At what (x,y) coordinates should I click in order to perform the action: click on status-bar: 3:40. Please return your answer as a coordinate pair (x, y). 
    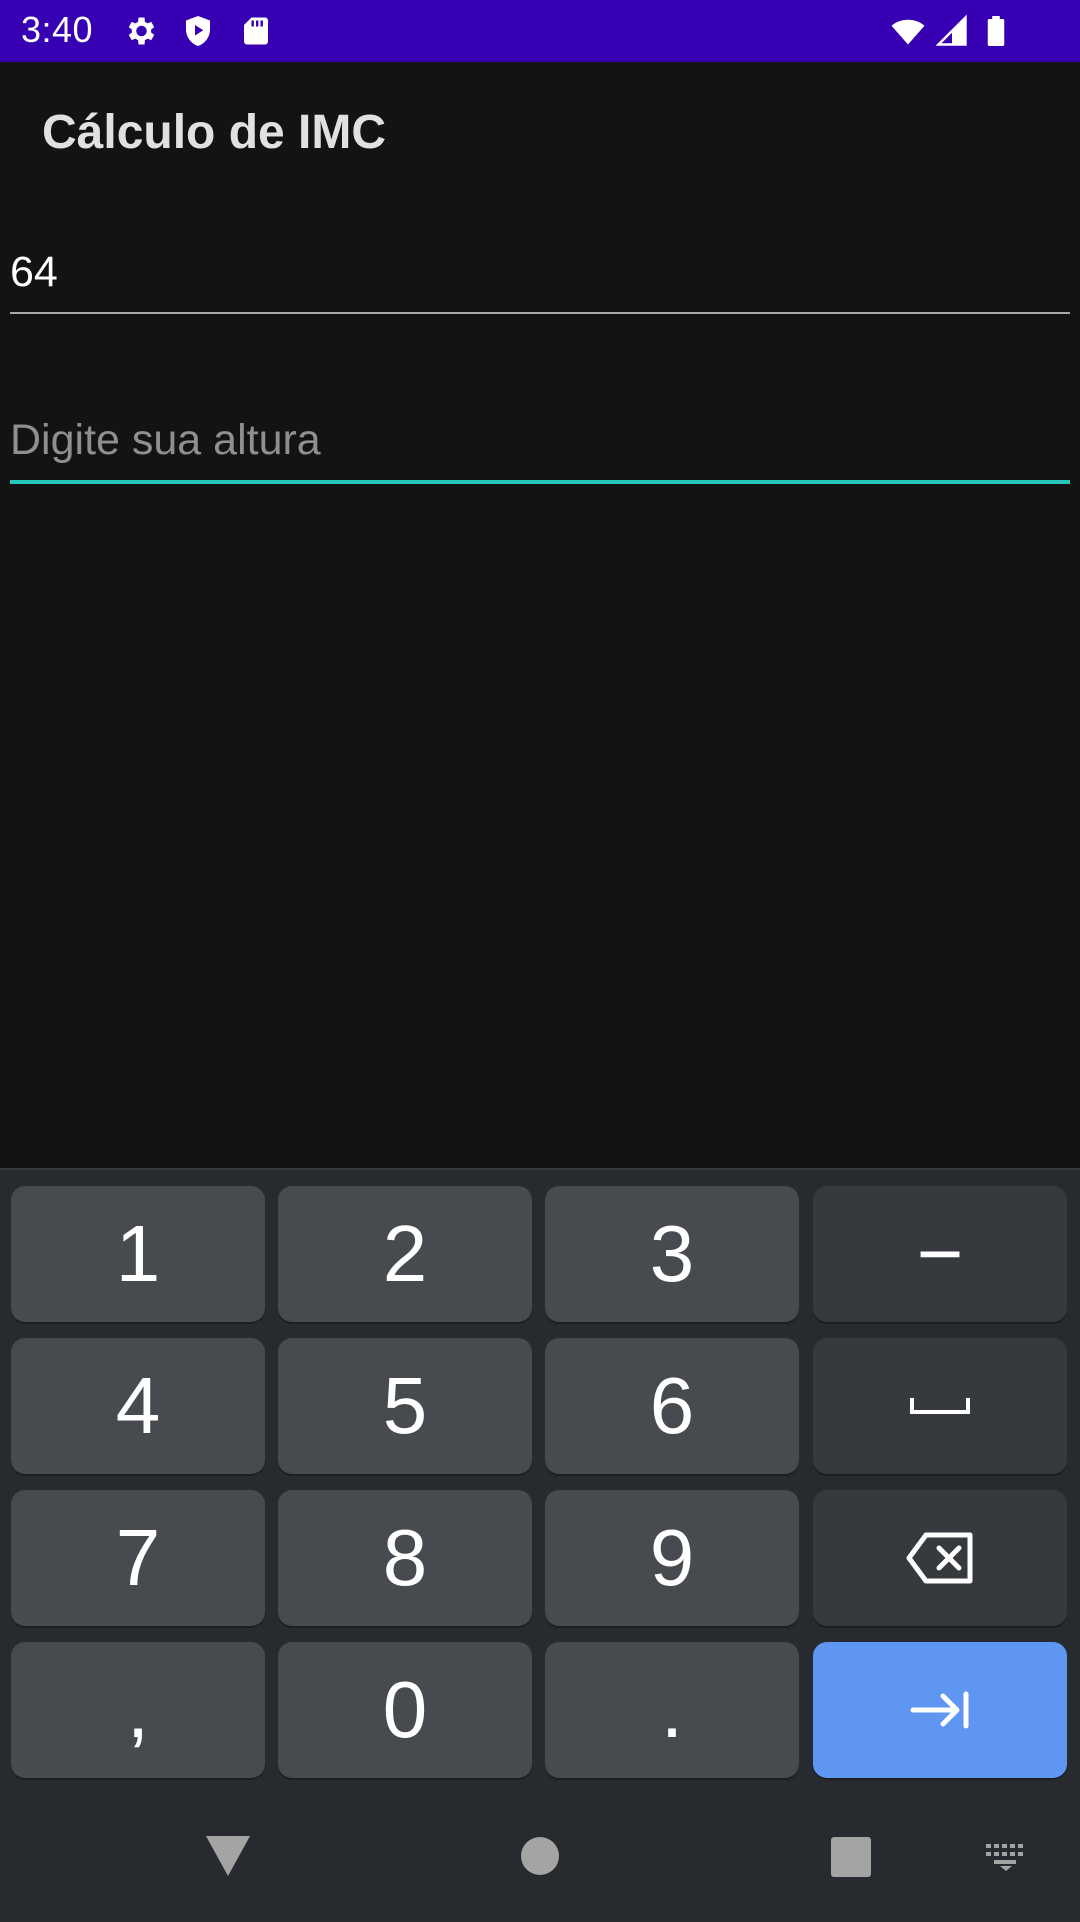
    Looking at the image, I should click on (540, 31).